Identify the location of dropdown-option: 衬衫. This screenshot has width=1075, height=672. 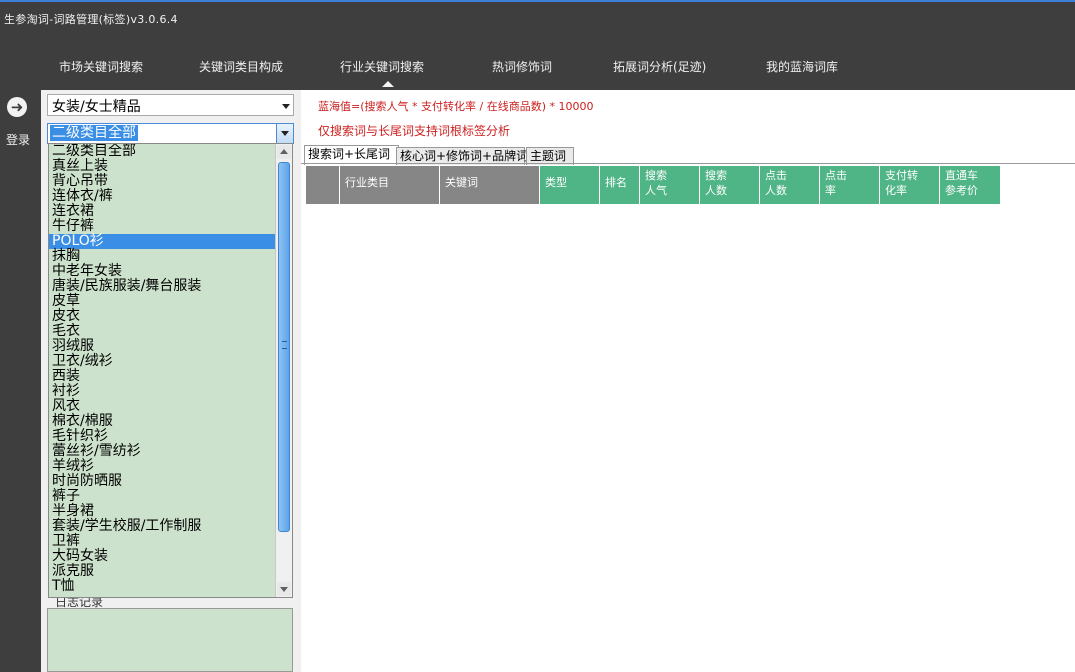
(163, 391).